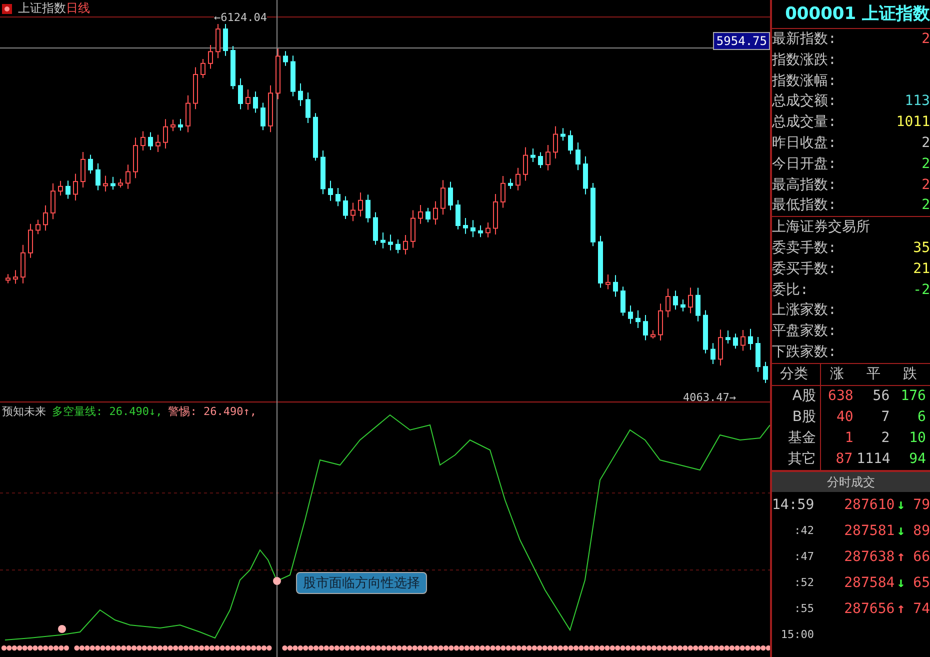  What do you see at coordinates (804, 143) in the screenshot?
I see `field-label: 昨日收盘:` at bounding box center [804, 143].